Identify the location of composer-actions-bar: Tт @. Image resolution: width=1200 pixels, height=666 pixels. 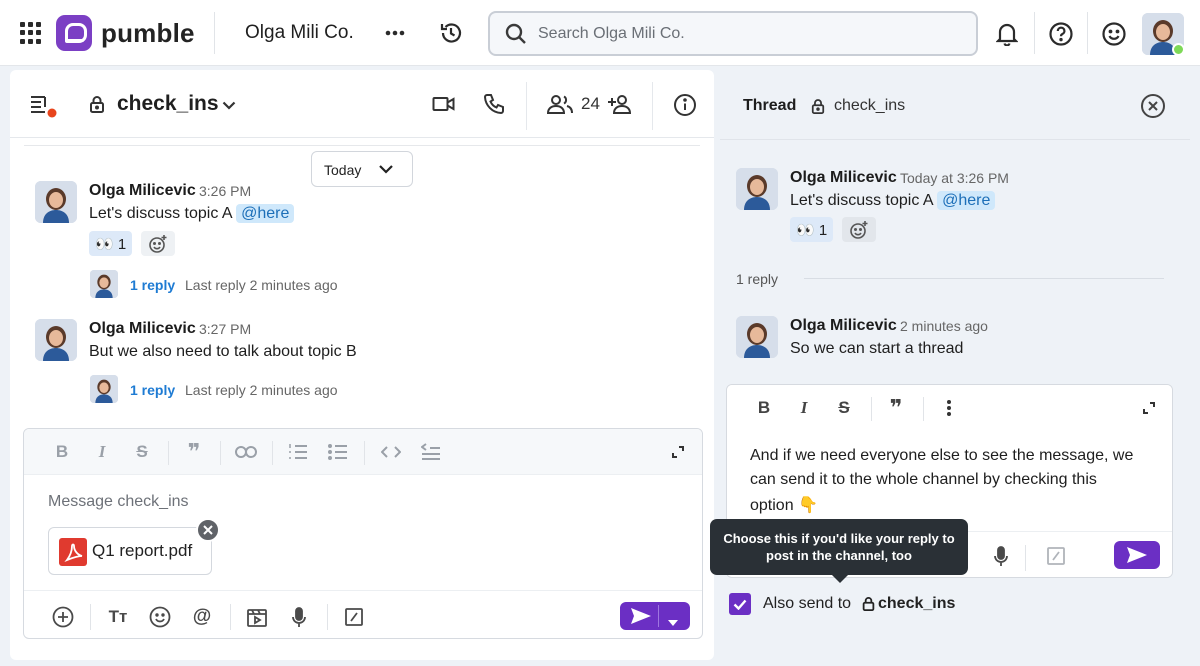
(363, 614).